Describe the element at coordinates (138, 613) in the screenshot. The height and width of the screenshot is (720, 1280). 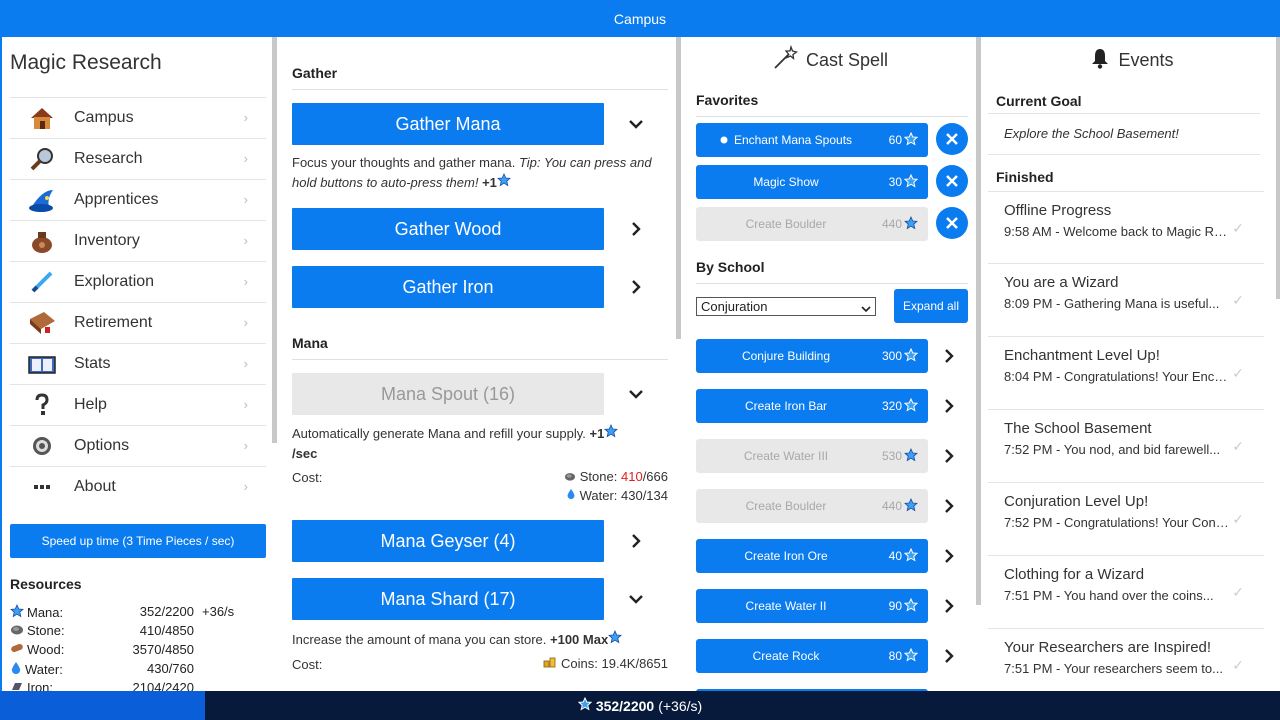
I see `resource-row-mana: Mana: 352/2200 +36/s` at that location.